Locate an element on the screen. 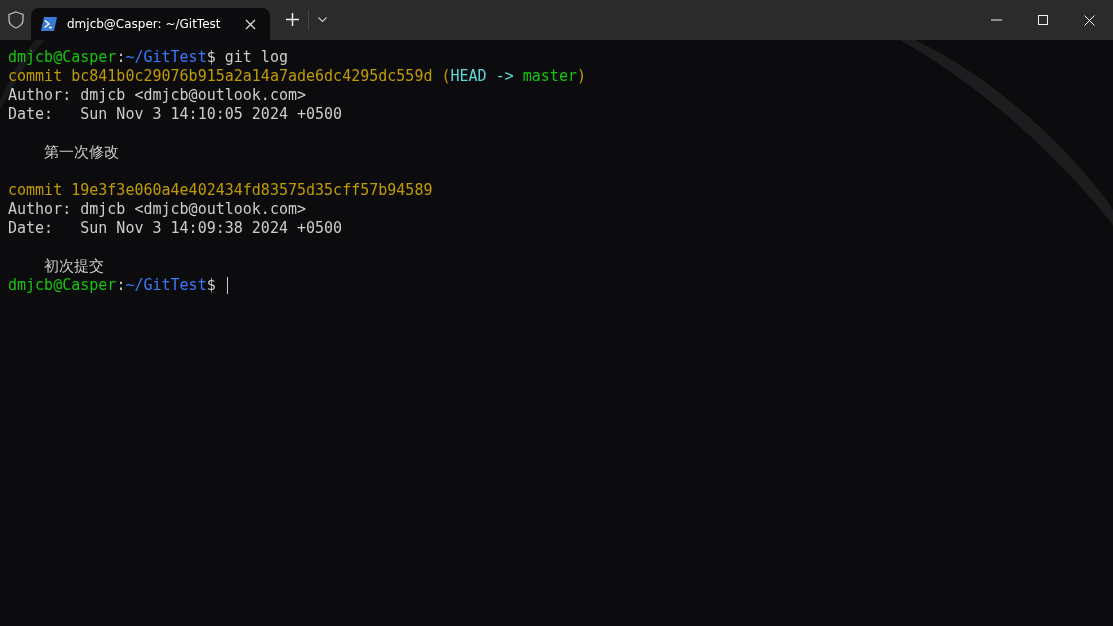 The height and width of the screenshot is (626, 1113). powershell-icon is located at coordinates (49, 24).